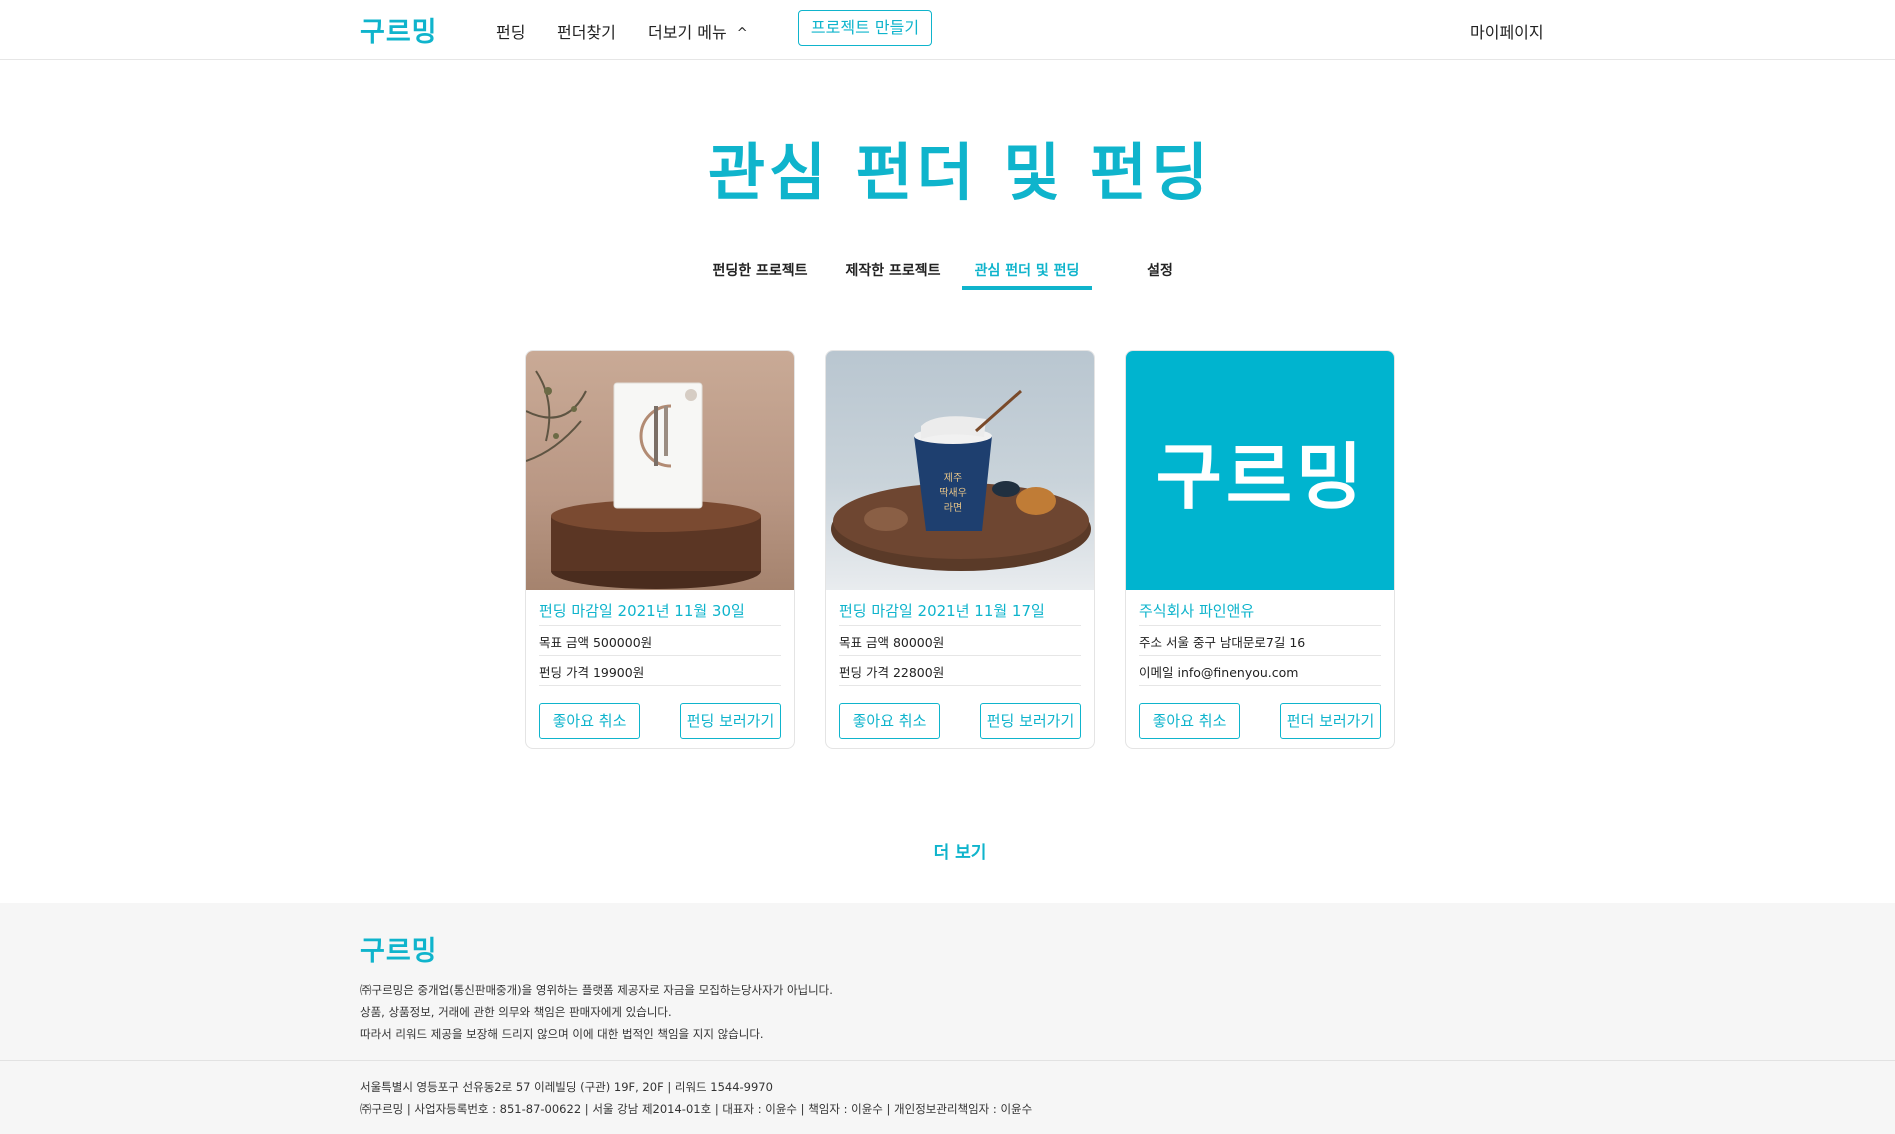 The image size is (1895, 1134). Describe the element at coordinates (1260, 641) in the screenshot. I see `card-address: 주소 서울 중구 남대문로7길 16` at that location.